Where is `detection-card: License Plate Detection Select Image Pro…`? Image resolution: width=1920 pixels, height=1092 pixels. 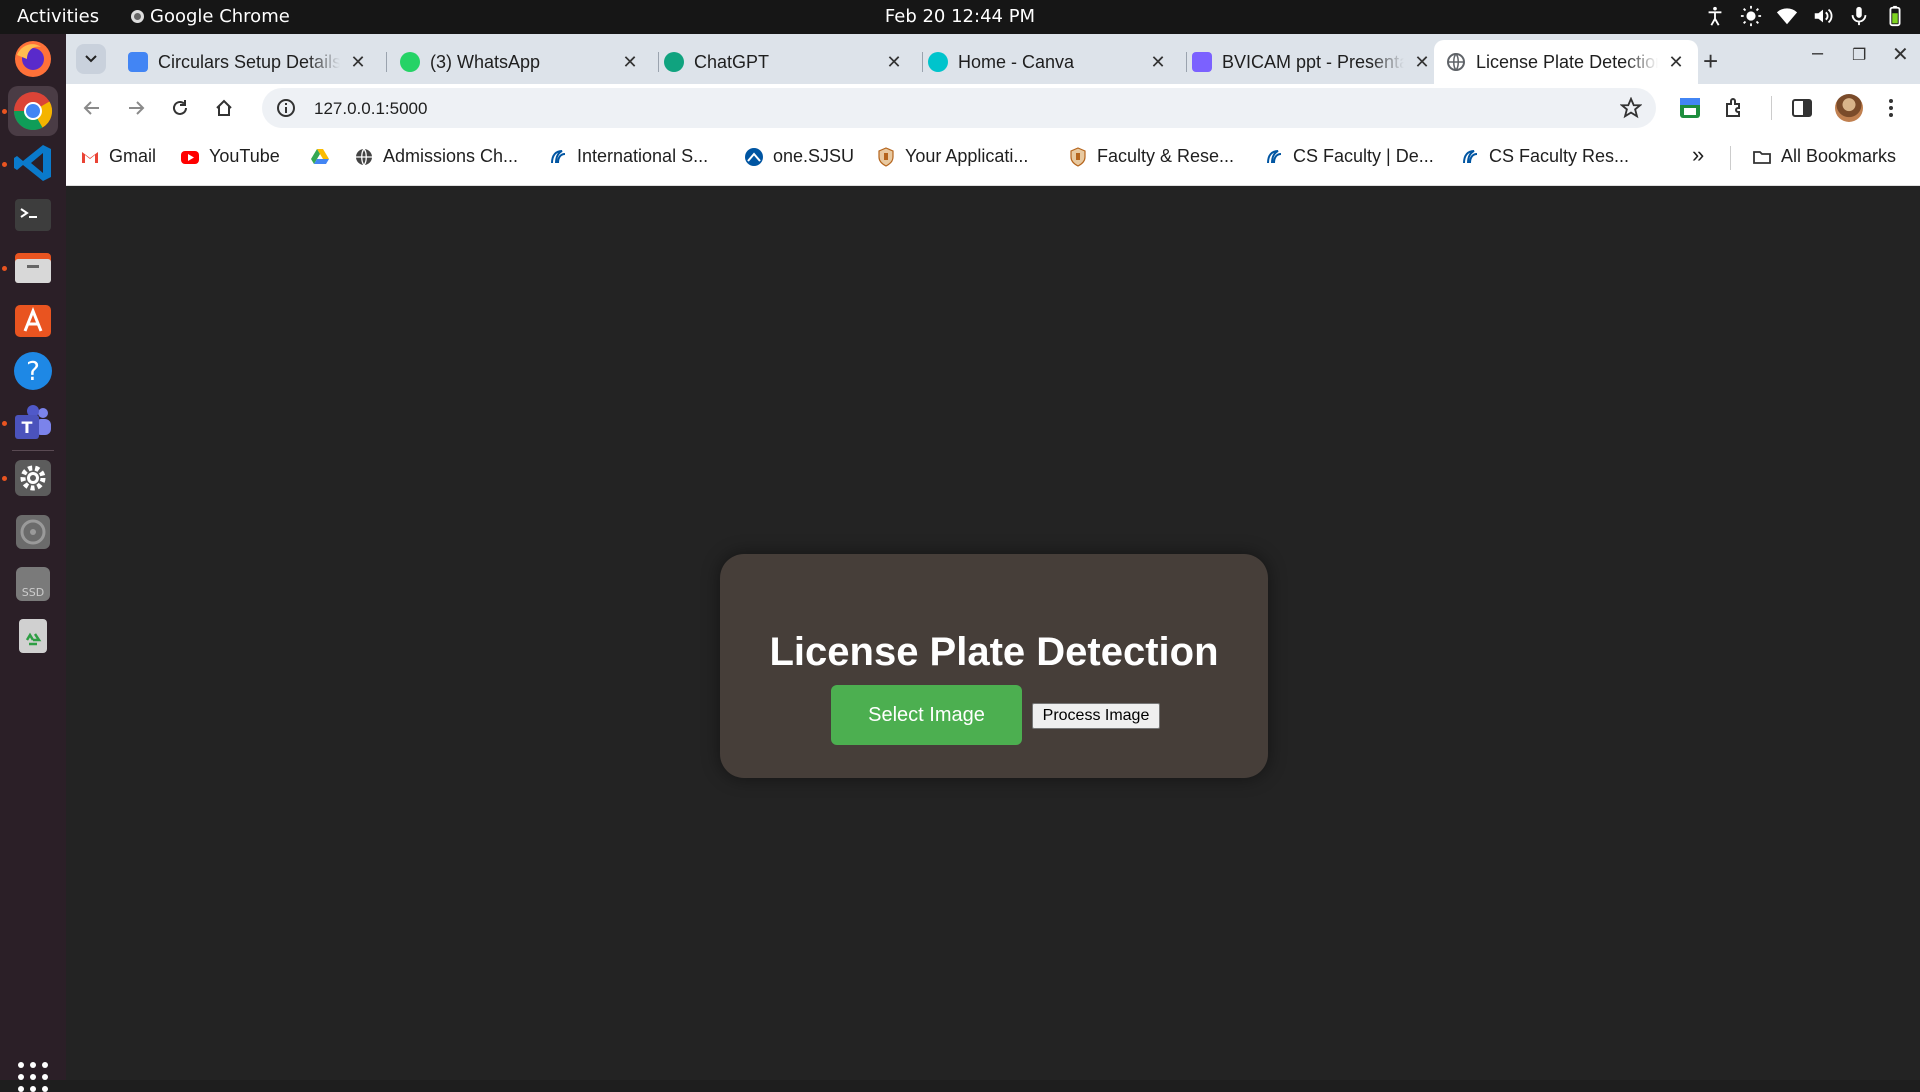 detection-card: License Plate Detection Select Image Pro… is located at coordinates (994, 666).